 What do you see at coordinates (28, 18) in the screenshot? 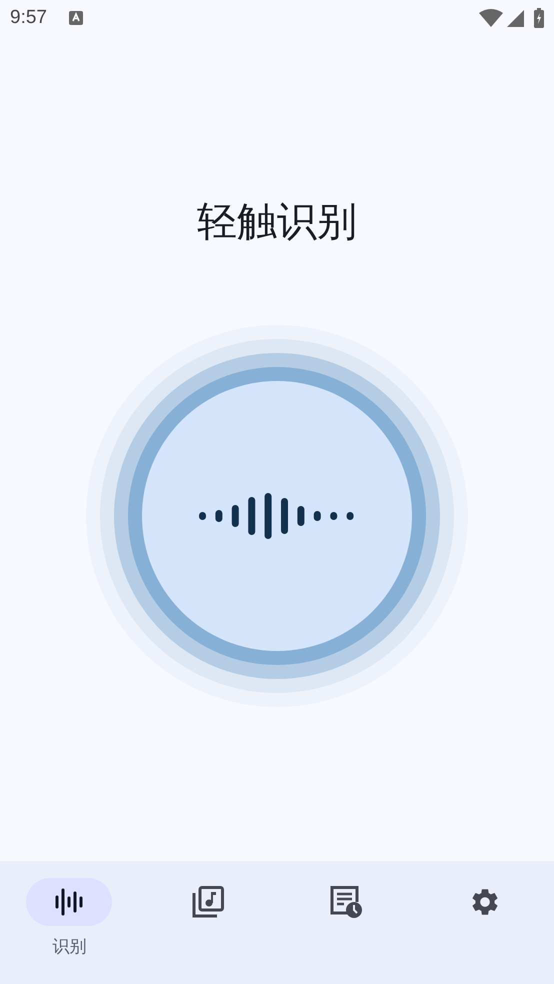
I see `status-time: 9:57` at bounding box center [28, 18].